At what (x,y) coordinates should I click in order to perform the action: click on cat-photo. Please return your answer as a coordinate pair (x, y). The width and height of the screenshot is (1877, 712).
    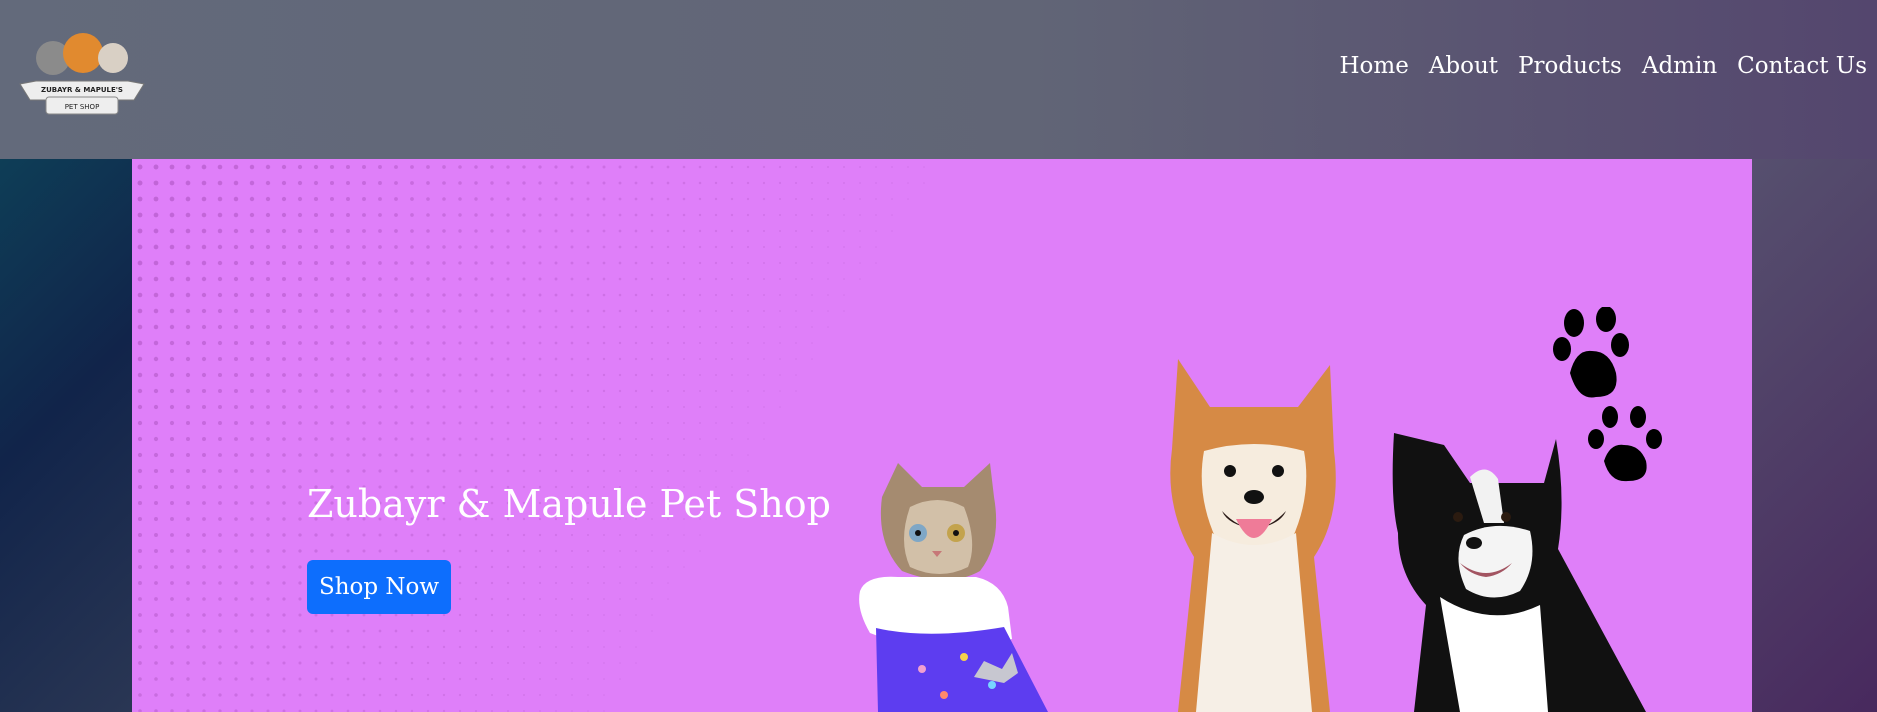
    Looking at the image, I should click on (953, 587).